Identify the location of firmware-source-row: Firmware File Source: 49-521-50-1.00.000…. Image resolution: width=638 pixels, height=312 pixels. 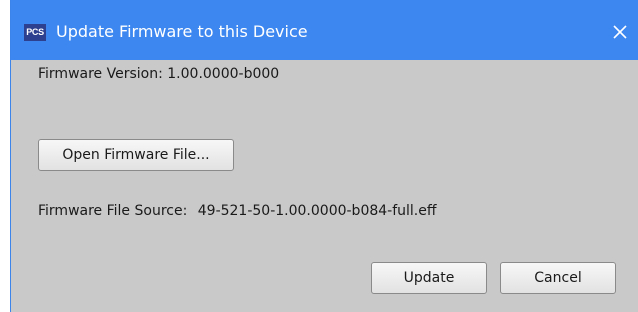
(237, 211).